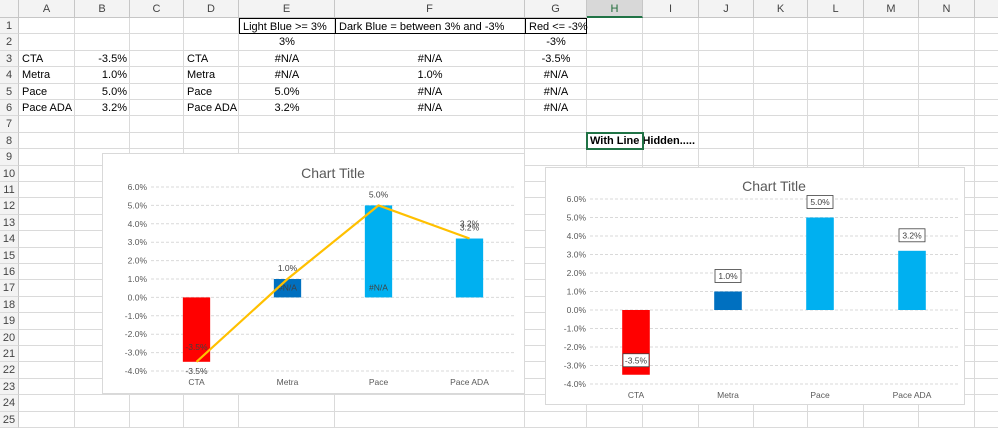 This screenshot has width=998, height=428. What do you see at coordinates (836, 157) in the screenshot?
I see `cell-l9` at bounding box center [836, 157].